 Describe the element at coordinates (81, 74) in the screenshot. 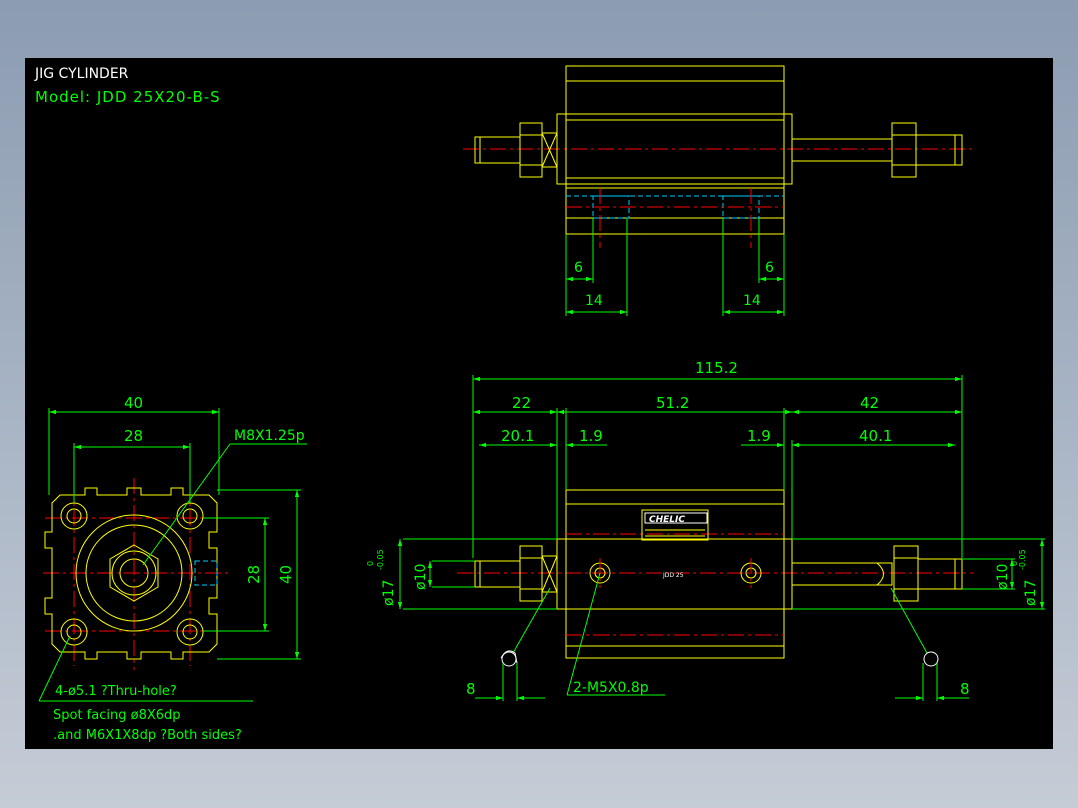

I see `drawing-title: JIG CYLINDER` at that location.